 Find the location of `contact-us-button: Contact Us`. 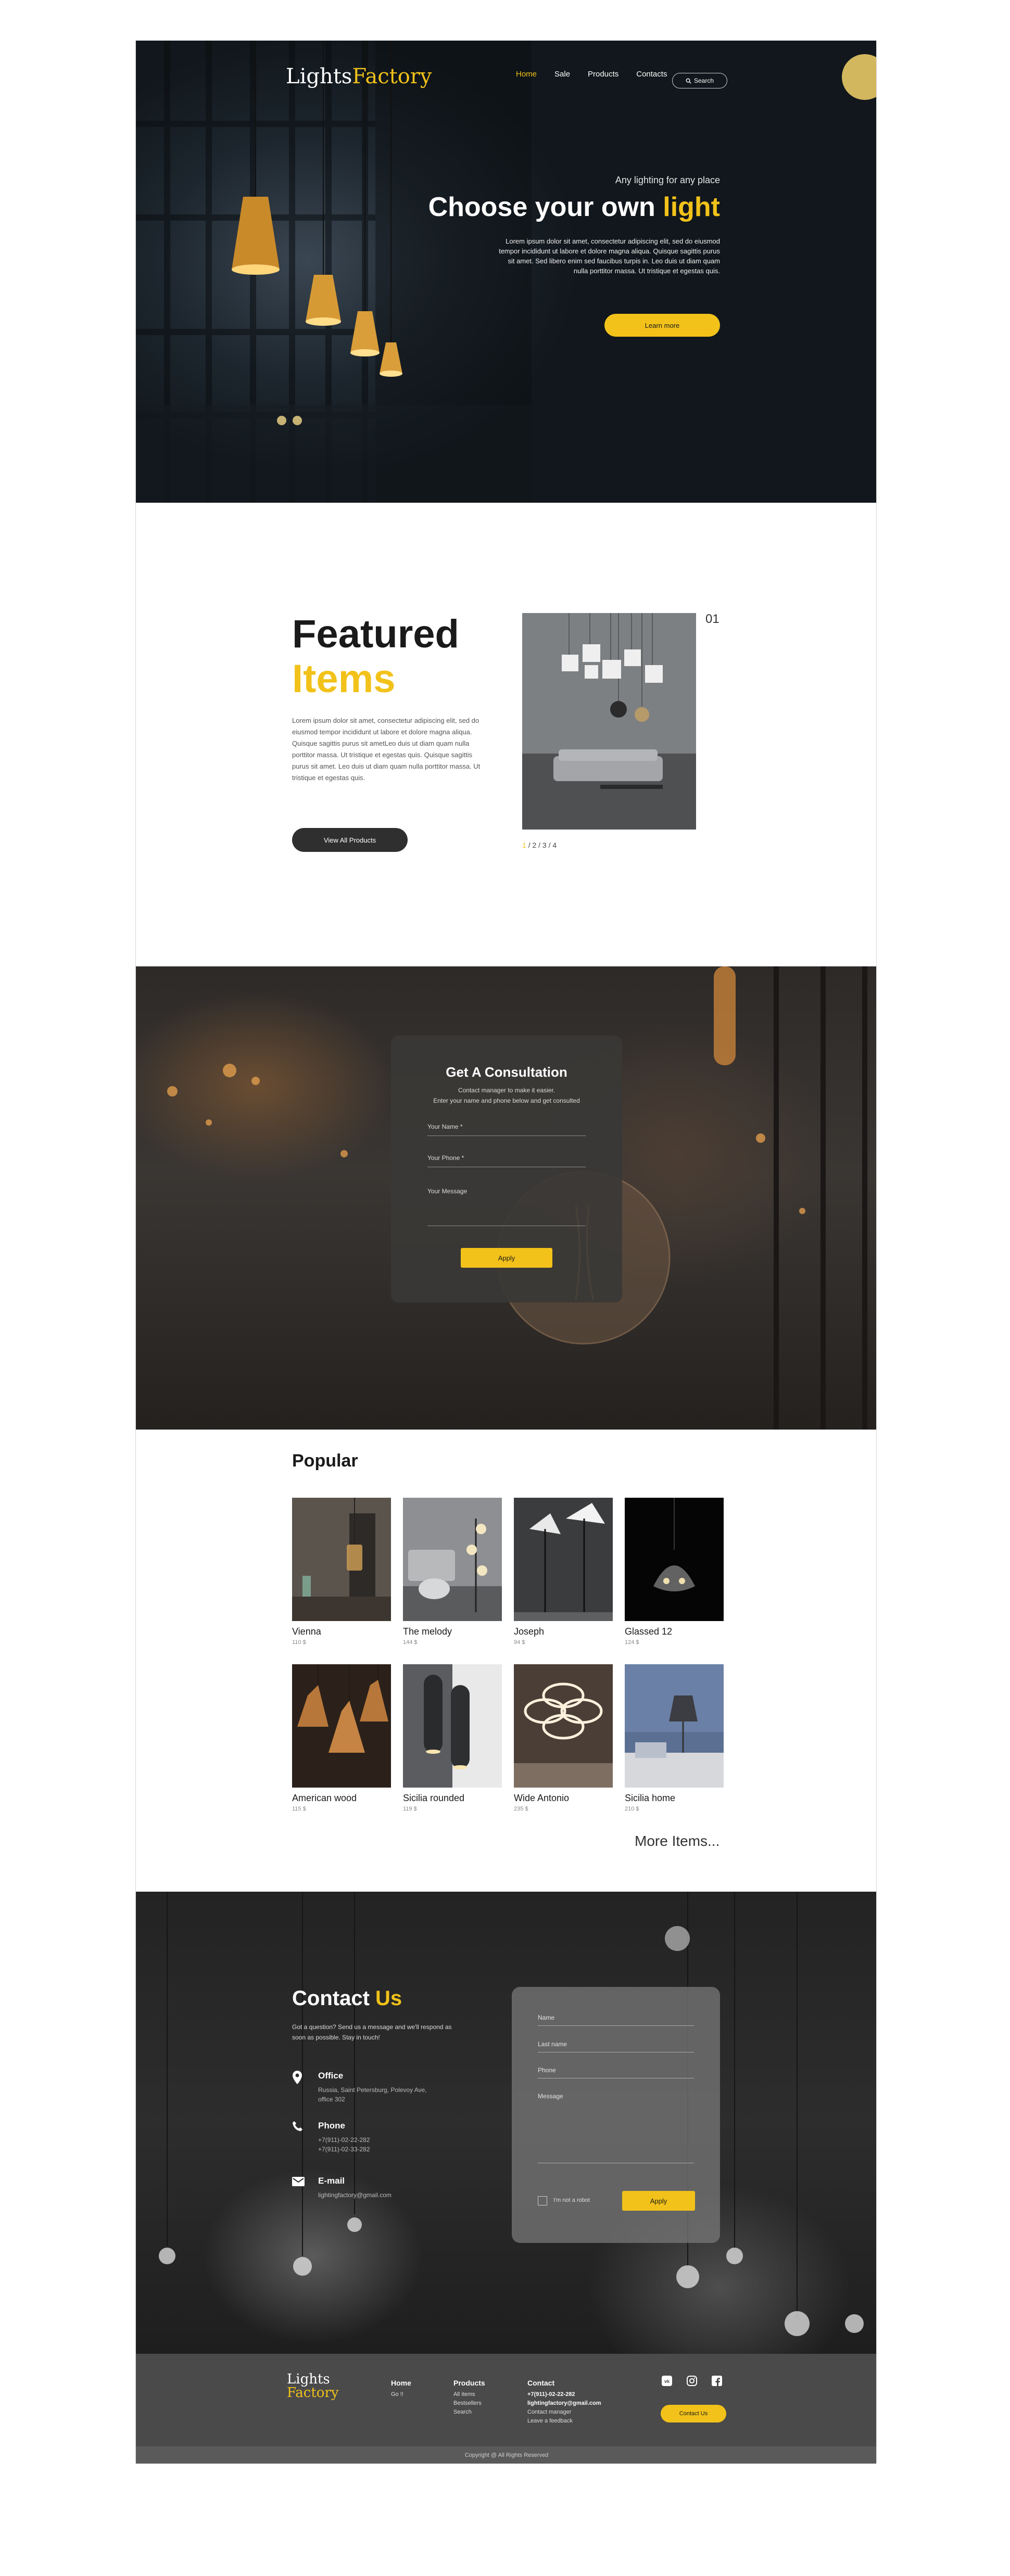

contact-us-button: Contact Us is located at coordinates (693, 2413).